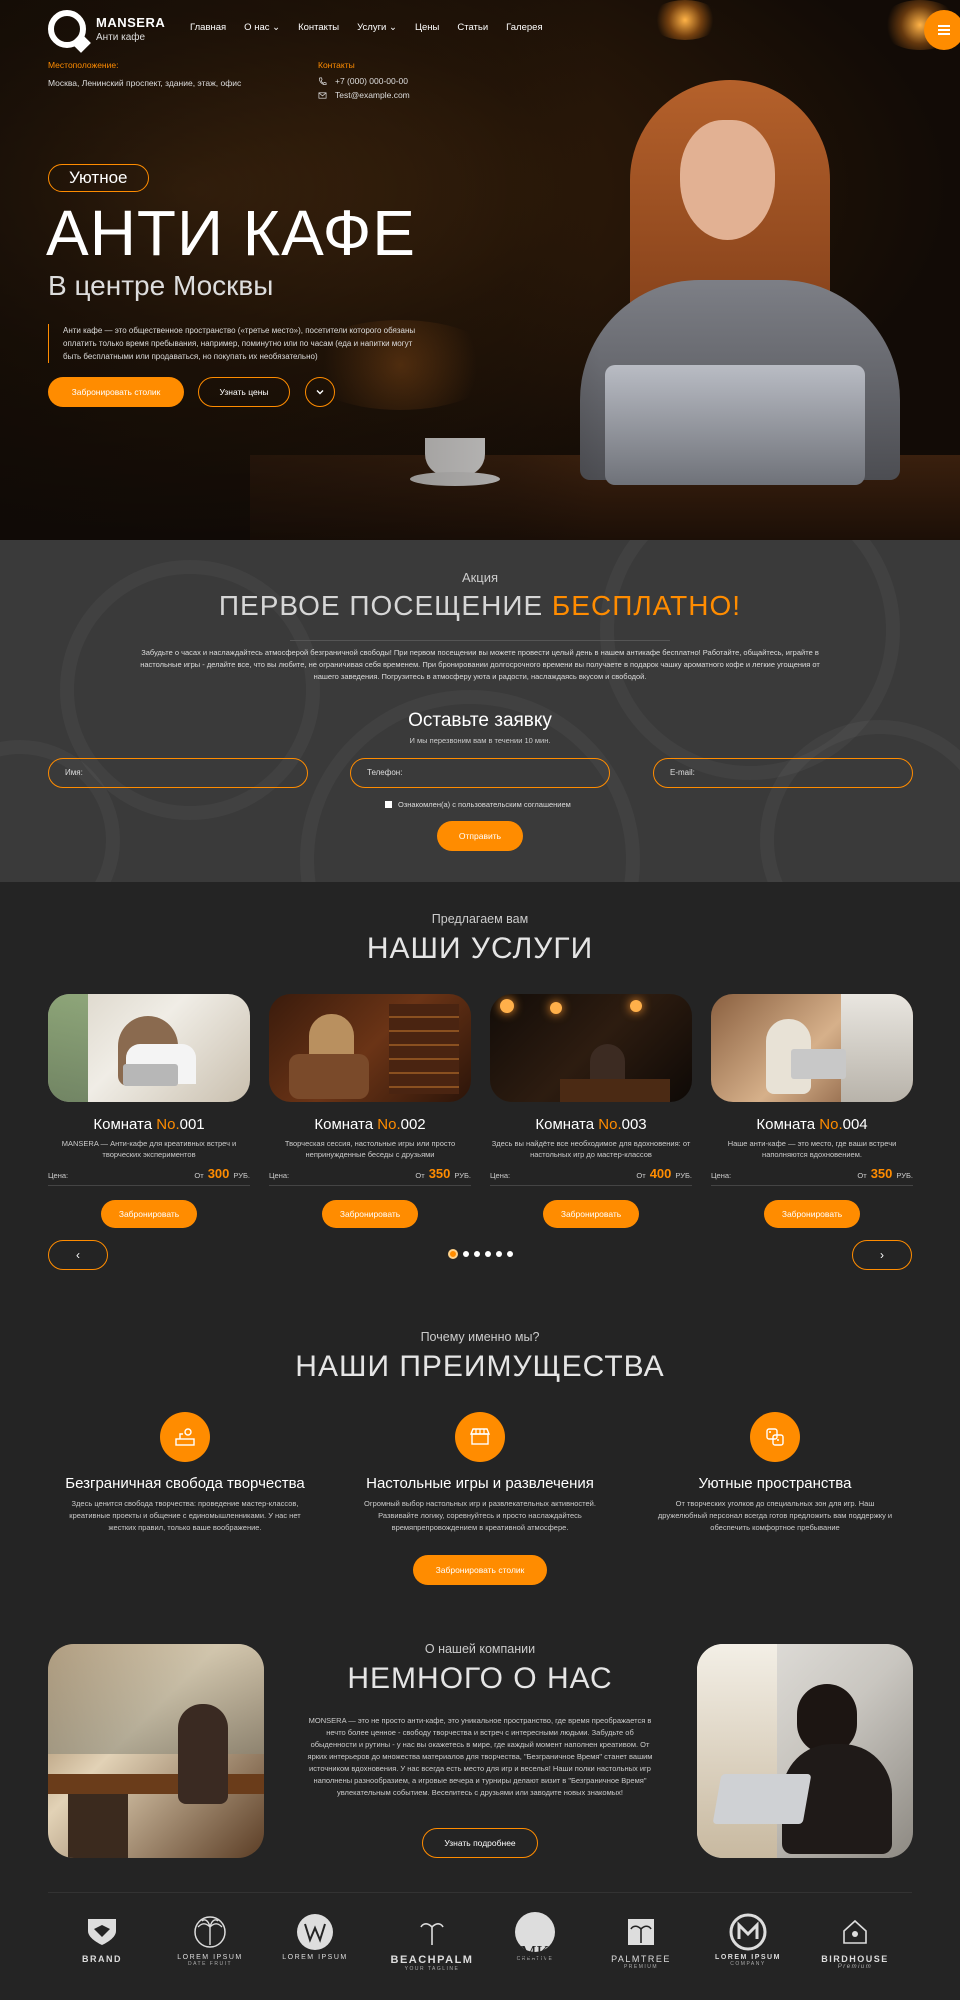 Image resolution: width=960 pixels, height=2000 pixels. Describe the element at coordinates (381, 605) in the screenshot. I see `promo-title-main: ПЕРВОЕ ПОСЕЩЕНИЕ` at that location.